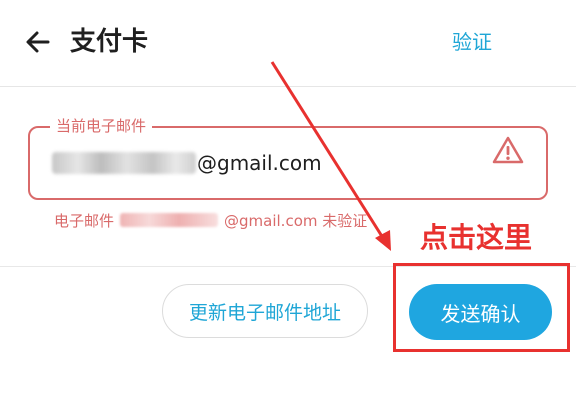  What do you see at coordinates (124, 163) in the screenshot?
I see `redacted-email-name` at bounding box center [124, 163].